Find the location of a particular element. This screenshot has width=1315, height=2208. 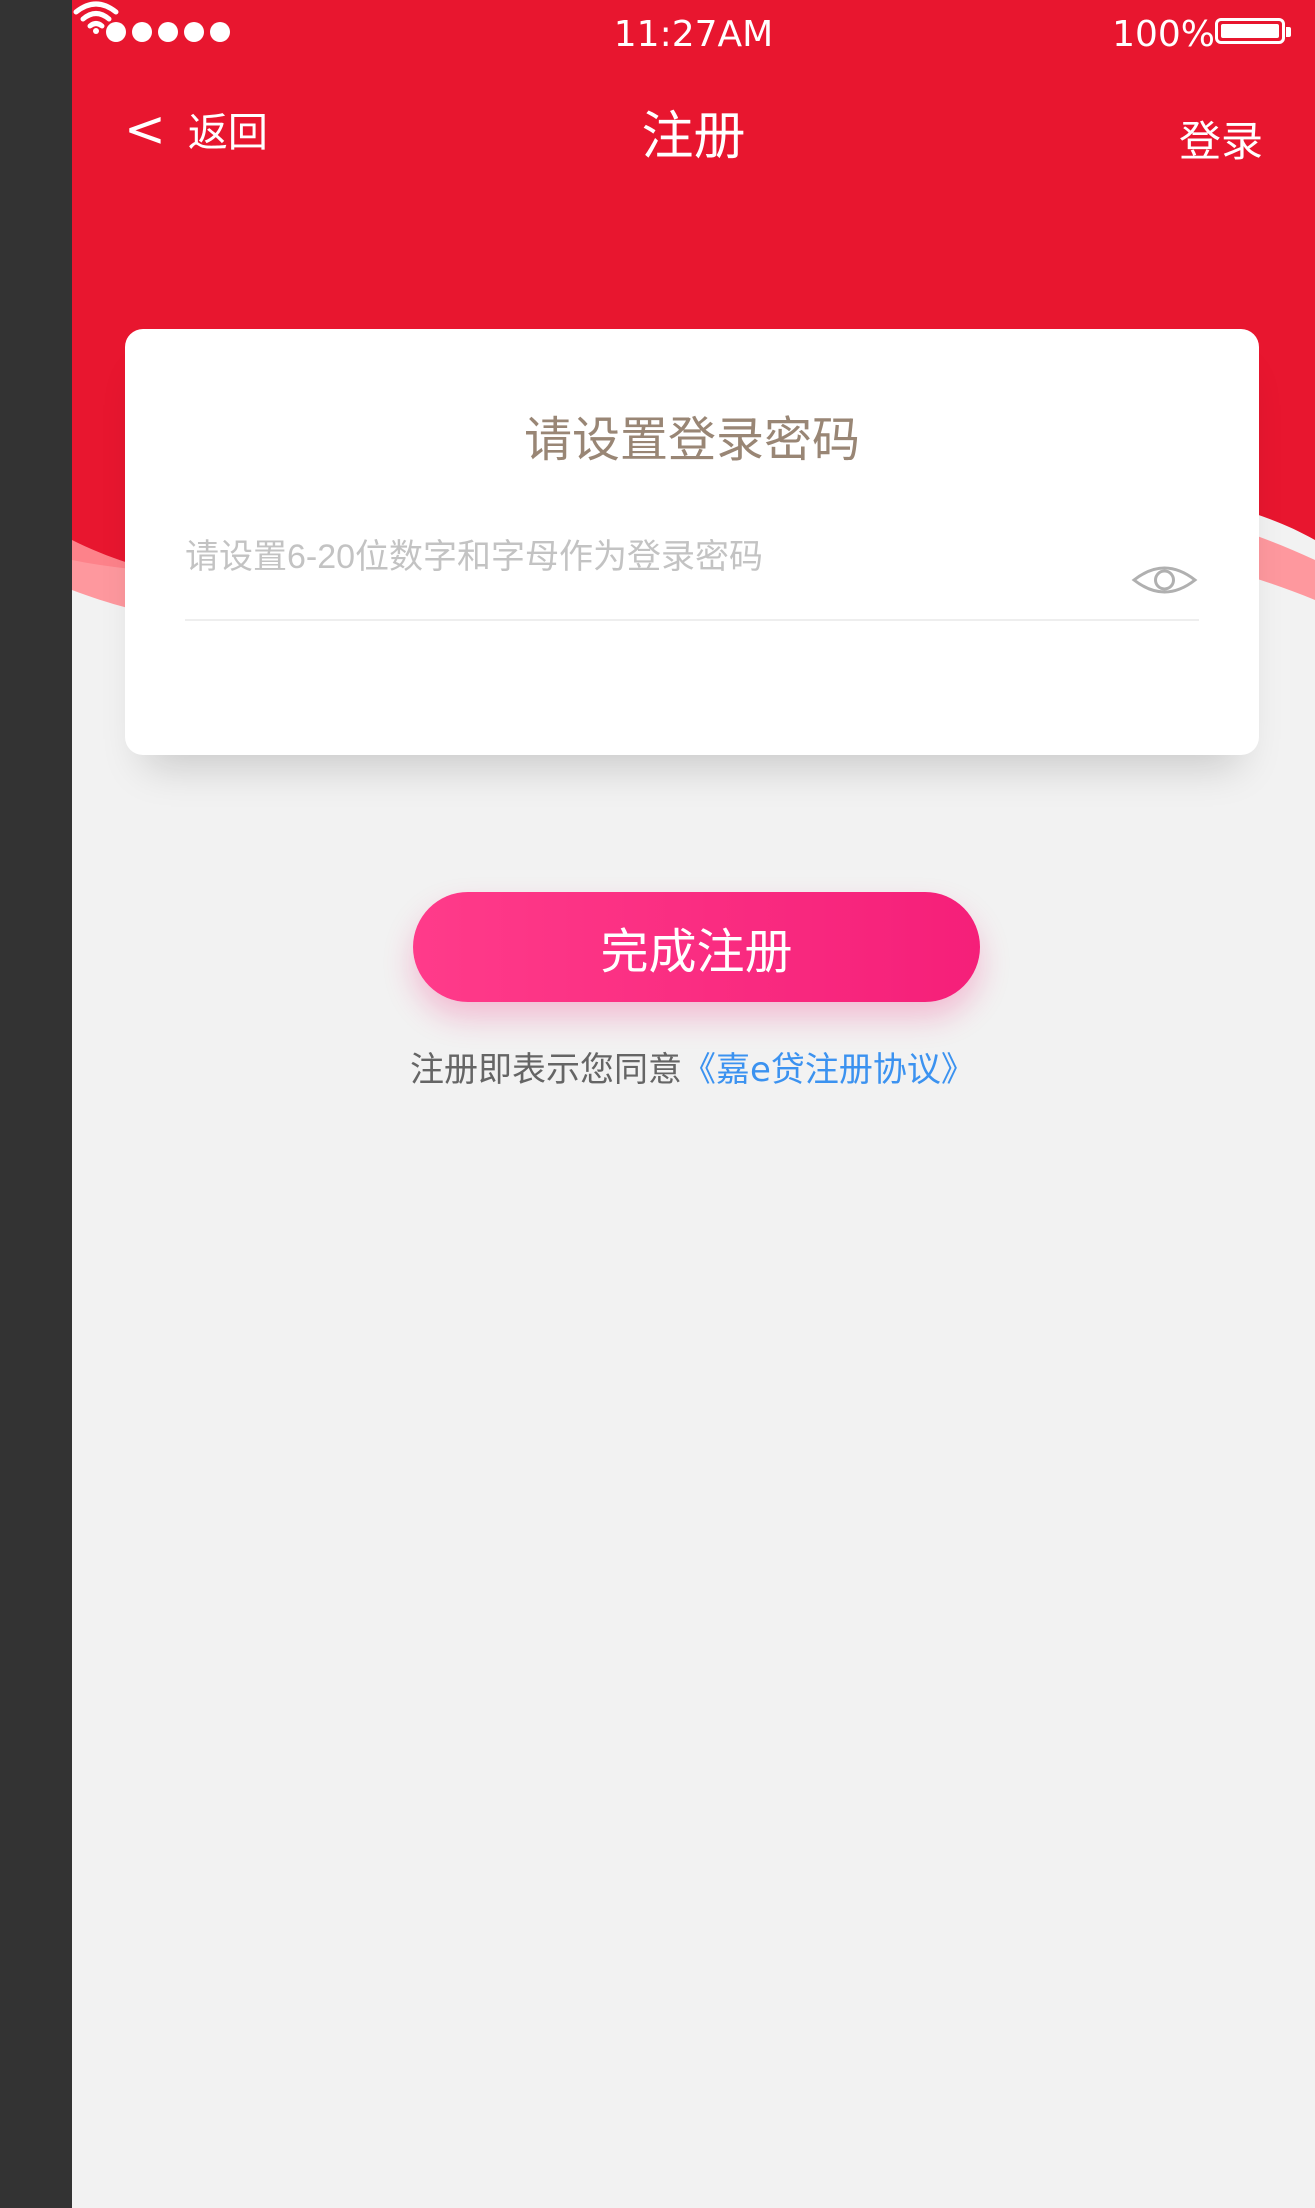

status-bar: 11:27AM 100% is located at coordinates (693, 35).